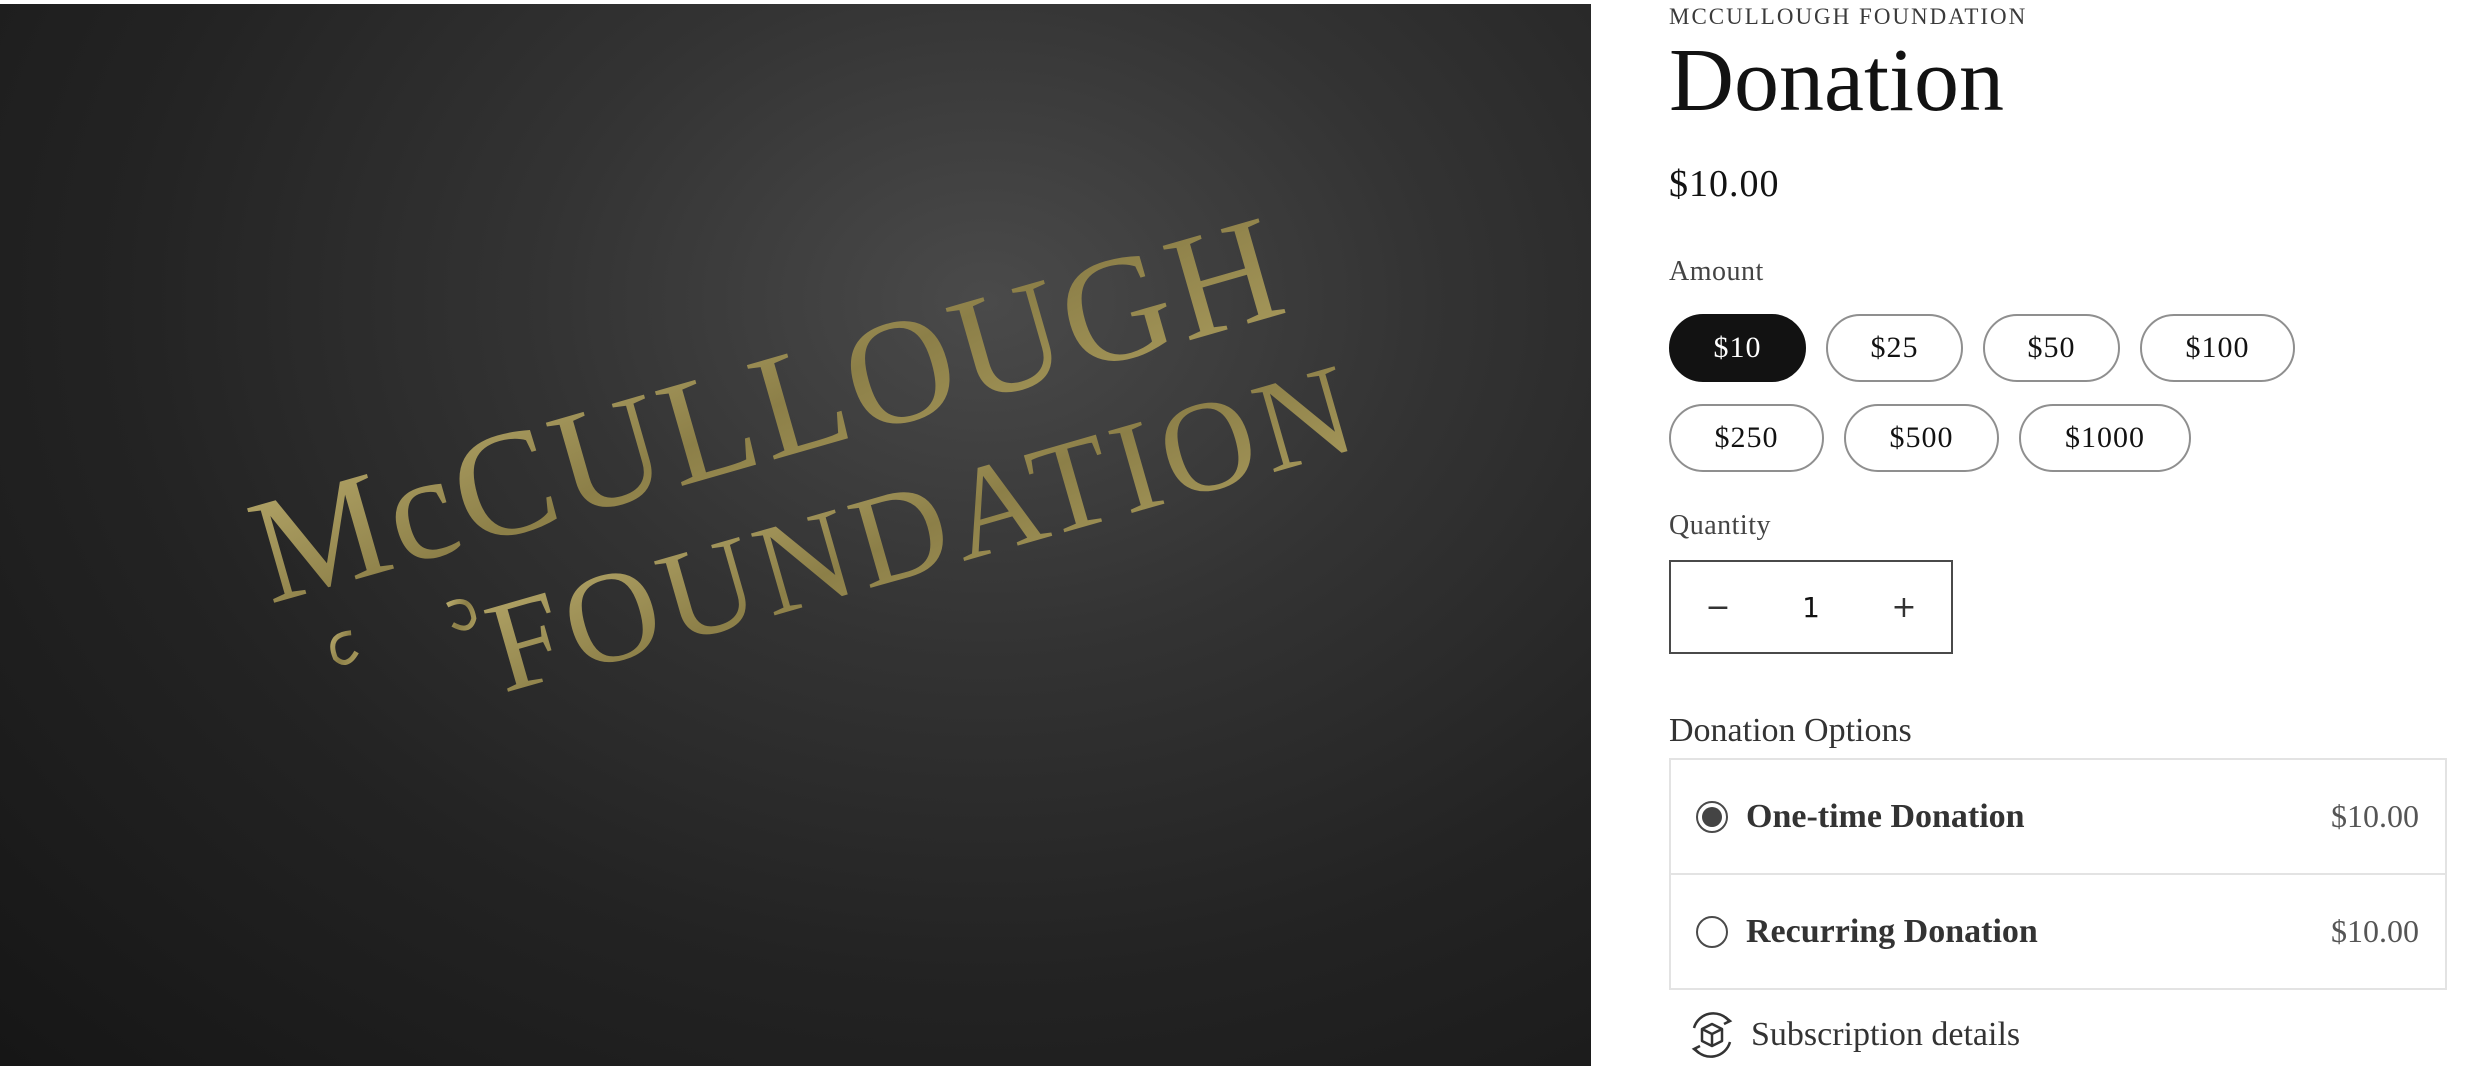 This screenshot has width=2466, height=1066. I want to click on subscription-details-link: Subscription details, so click(1852, 1035).